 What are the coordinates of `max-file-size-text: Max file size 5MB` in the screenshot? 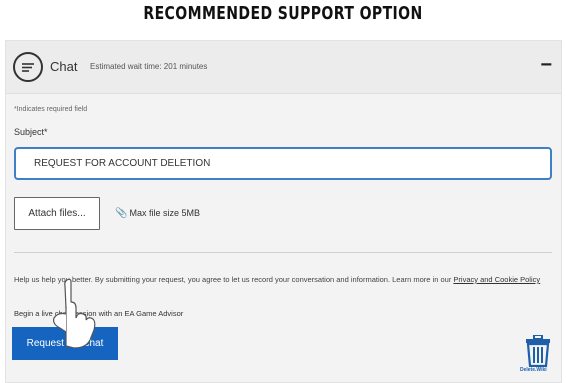 It's located at (164, 213).